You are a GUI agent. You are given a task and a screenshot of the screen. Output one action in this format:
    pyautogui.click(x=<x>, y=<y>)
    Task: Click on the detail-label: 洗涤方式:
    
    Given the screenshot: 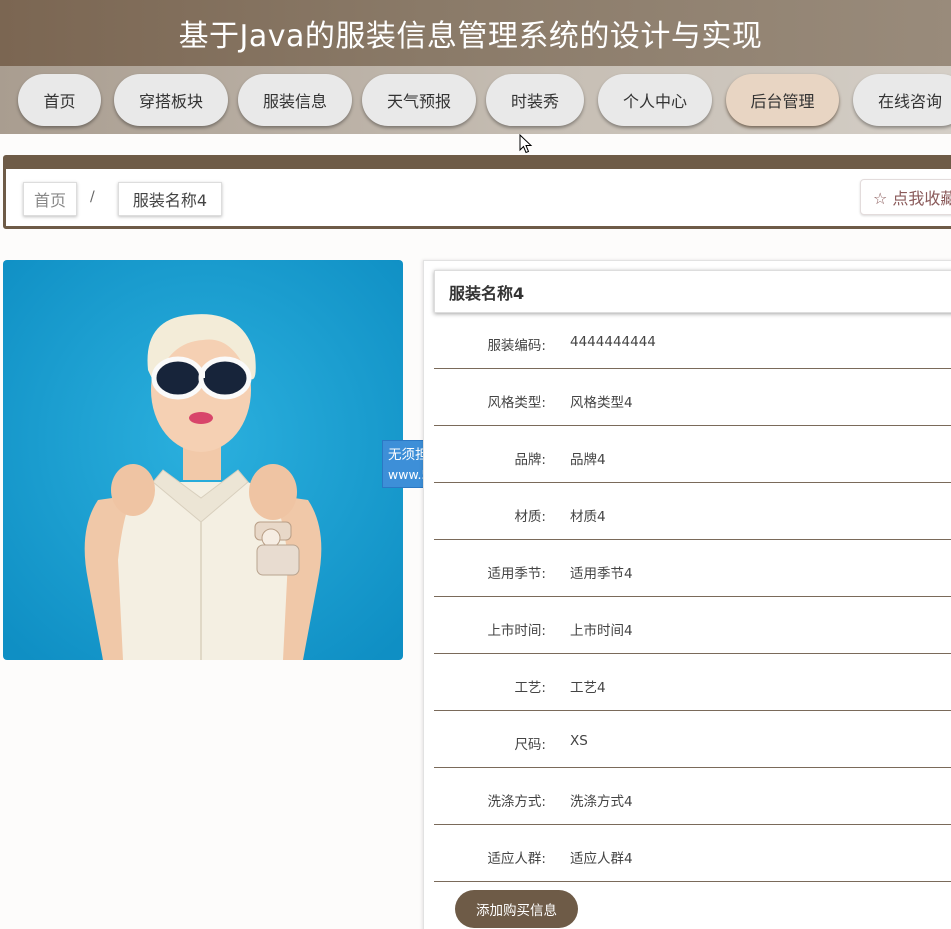 What is the action you would take?
    pyautogui.click(x=516, y=802)
    